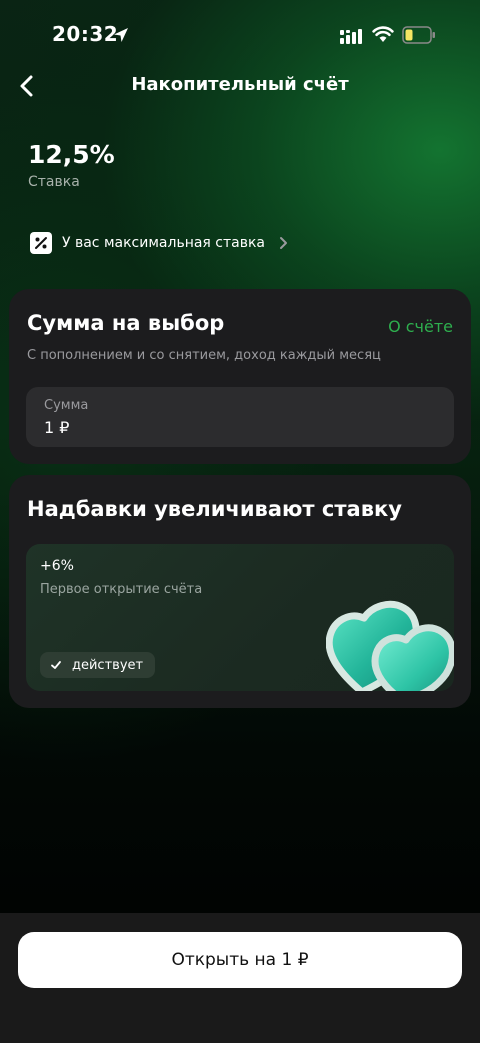 This screenshot has width=480, height=1043. I want to click on bonus-value: +6%, so click(57, 566).